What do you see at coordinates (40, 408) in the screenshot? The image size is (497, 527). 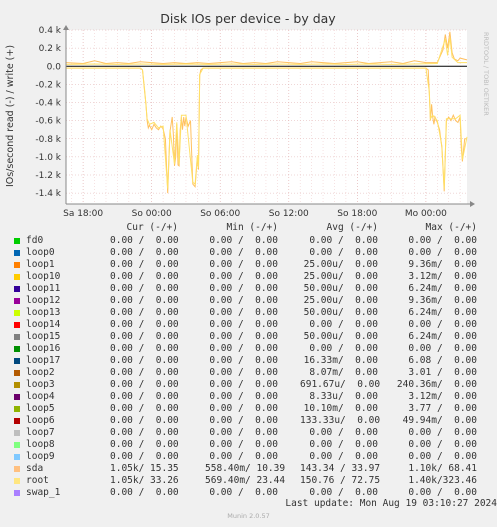 I see `legend-series-name: loop5` at bounding box center [40, 408].